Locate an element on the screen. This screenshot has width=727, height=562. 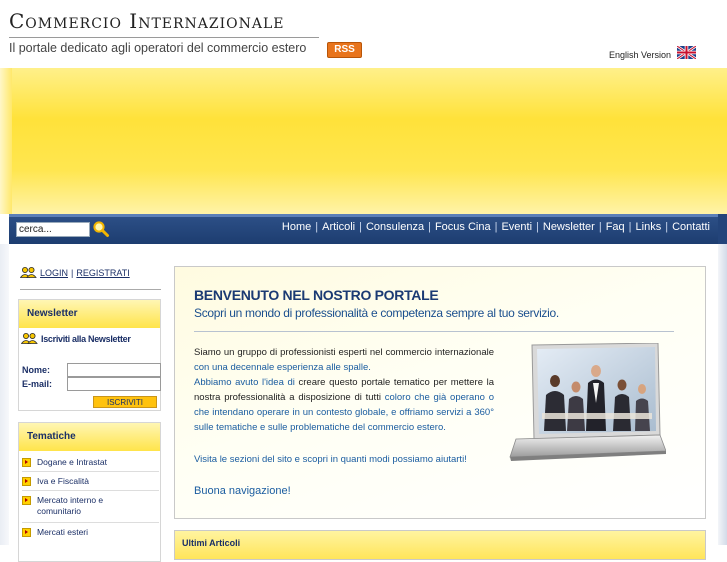
tematiche-heading: Tematiche is located at coordinates (89, 437).